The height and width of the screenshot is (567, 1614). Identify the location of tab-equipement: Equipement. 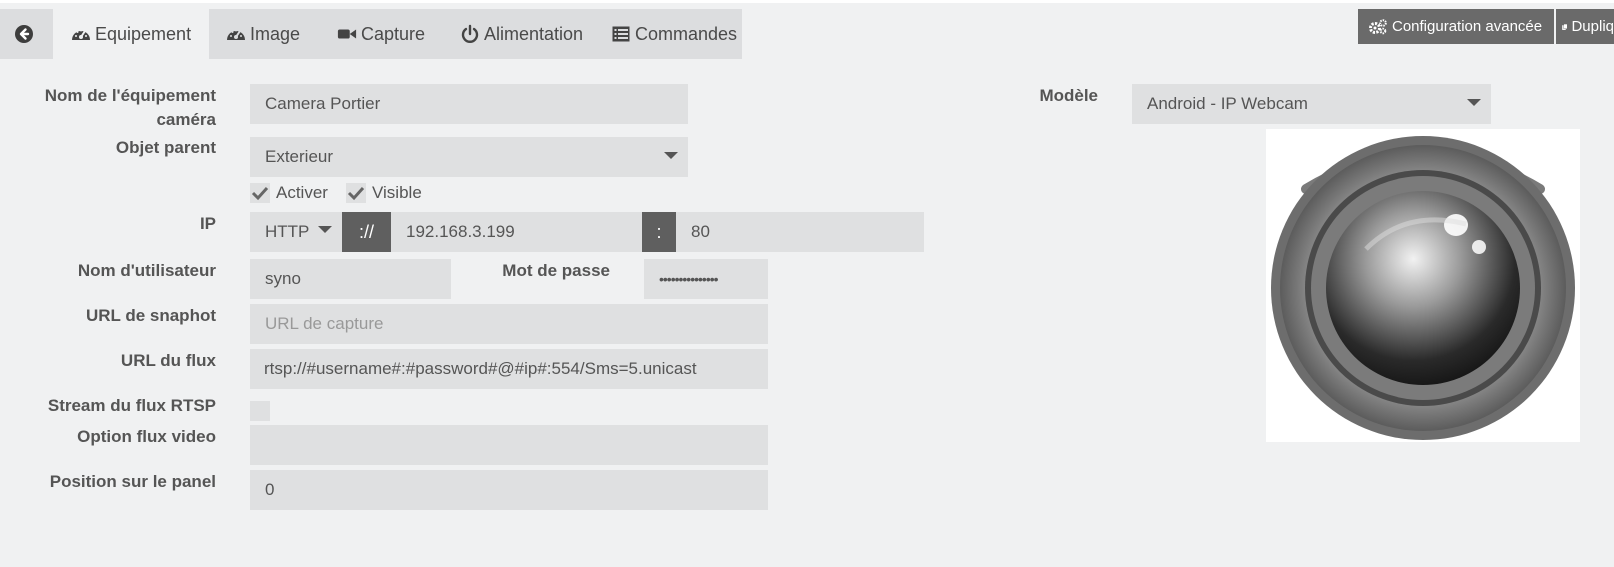
(131, 34).